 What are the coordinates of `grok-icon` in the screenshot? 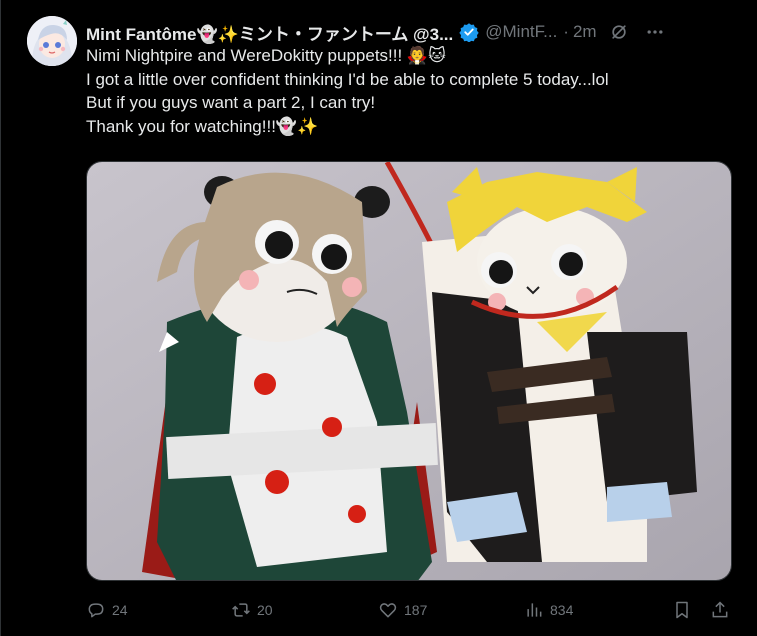 It's located at (619, 32).